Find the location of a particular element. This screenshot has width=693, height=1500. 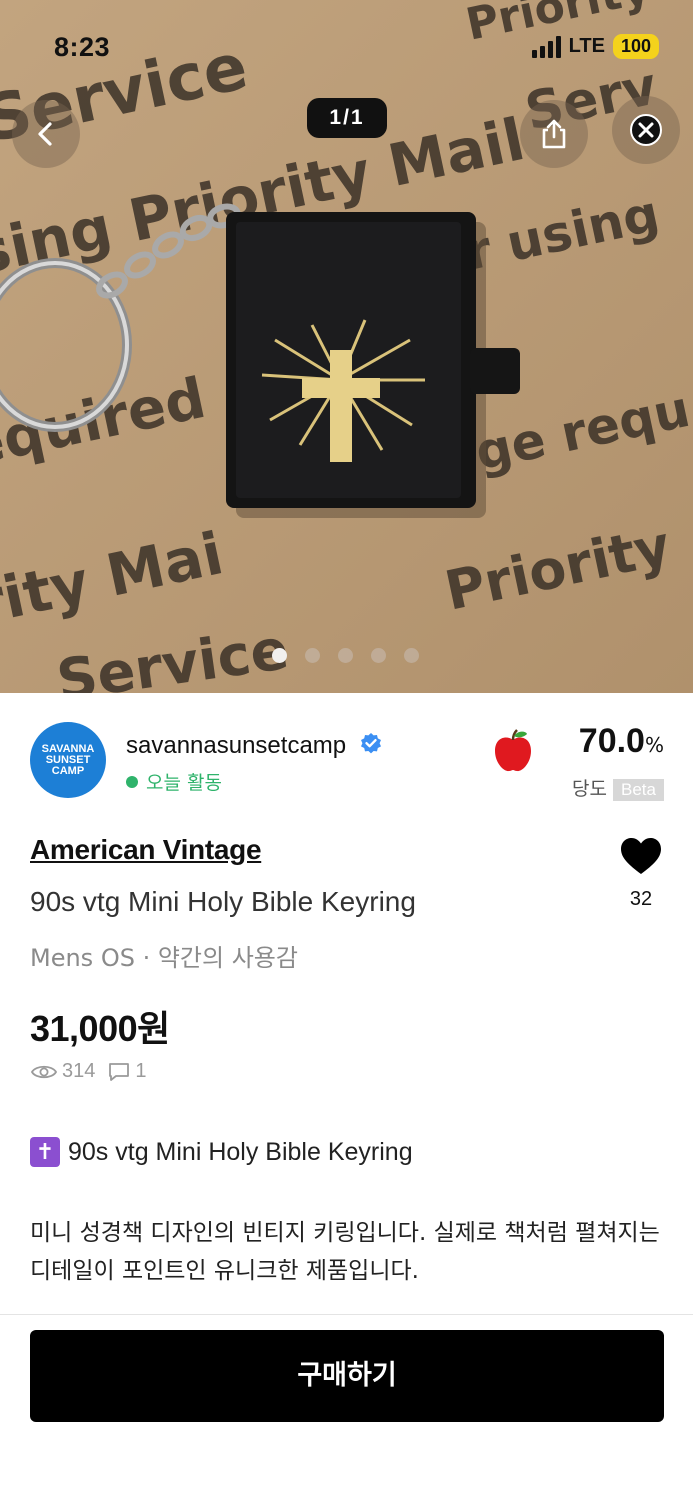

status-indicators: LTE 100 is located at coordinates (595, 46).